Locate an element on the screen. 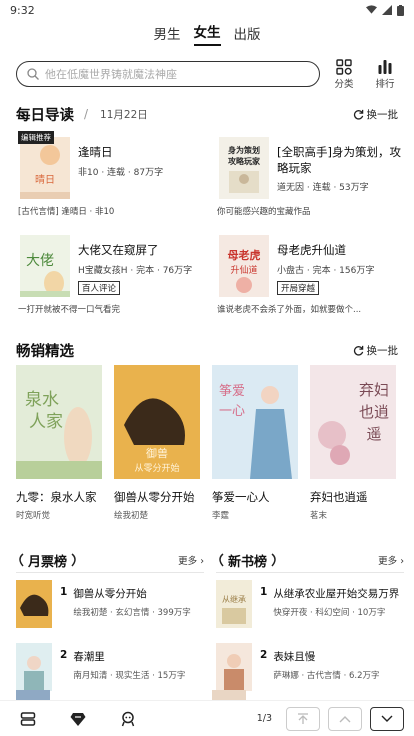 The image size is (414, 736). status-bar: 9:32 is located at coordinates (207, 10).